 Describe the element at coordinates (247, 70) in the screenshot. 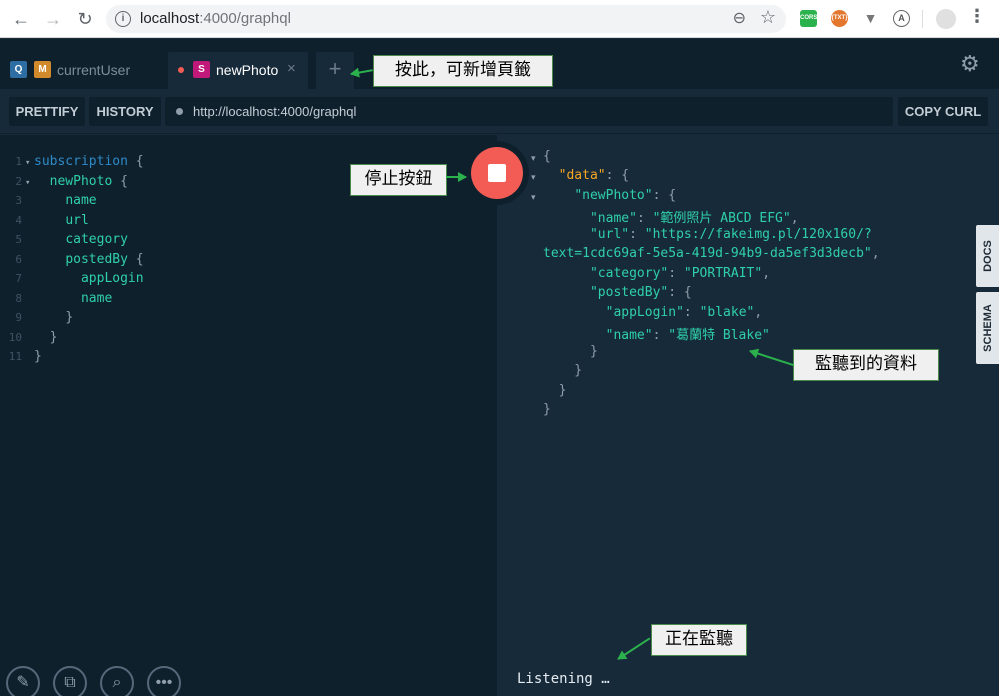

I see `tab-label: newPhoto` at that location.